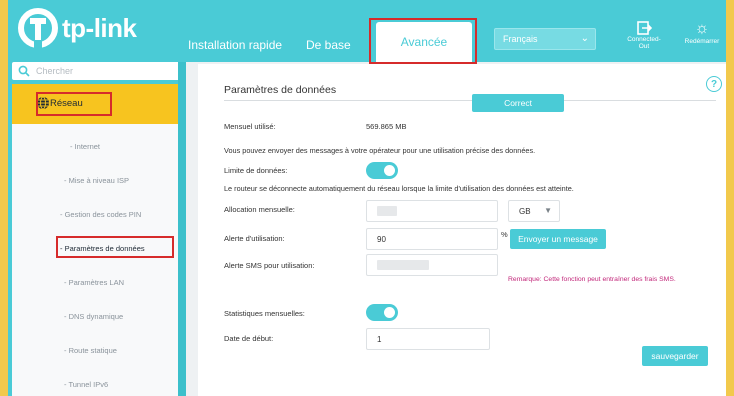 The height and width of the screenshot is (396, 734). Describe the element at coordinates (97, 71) in the screenshot. I see `search-input: Chercher` at that location.